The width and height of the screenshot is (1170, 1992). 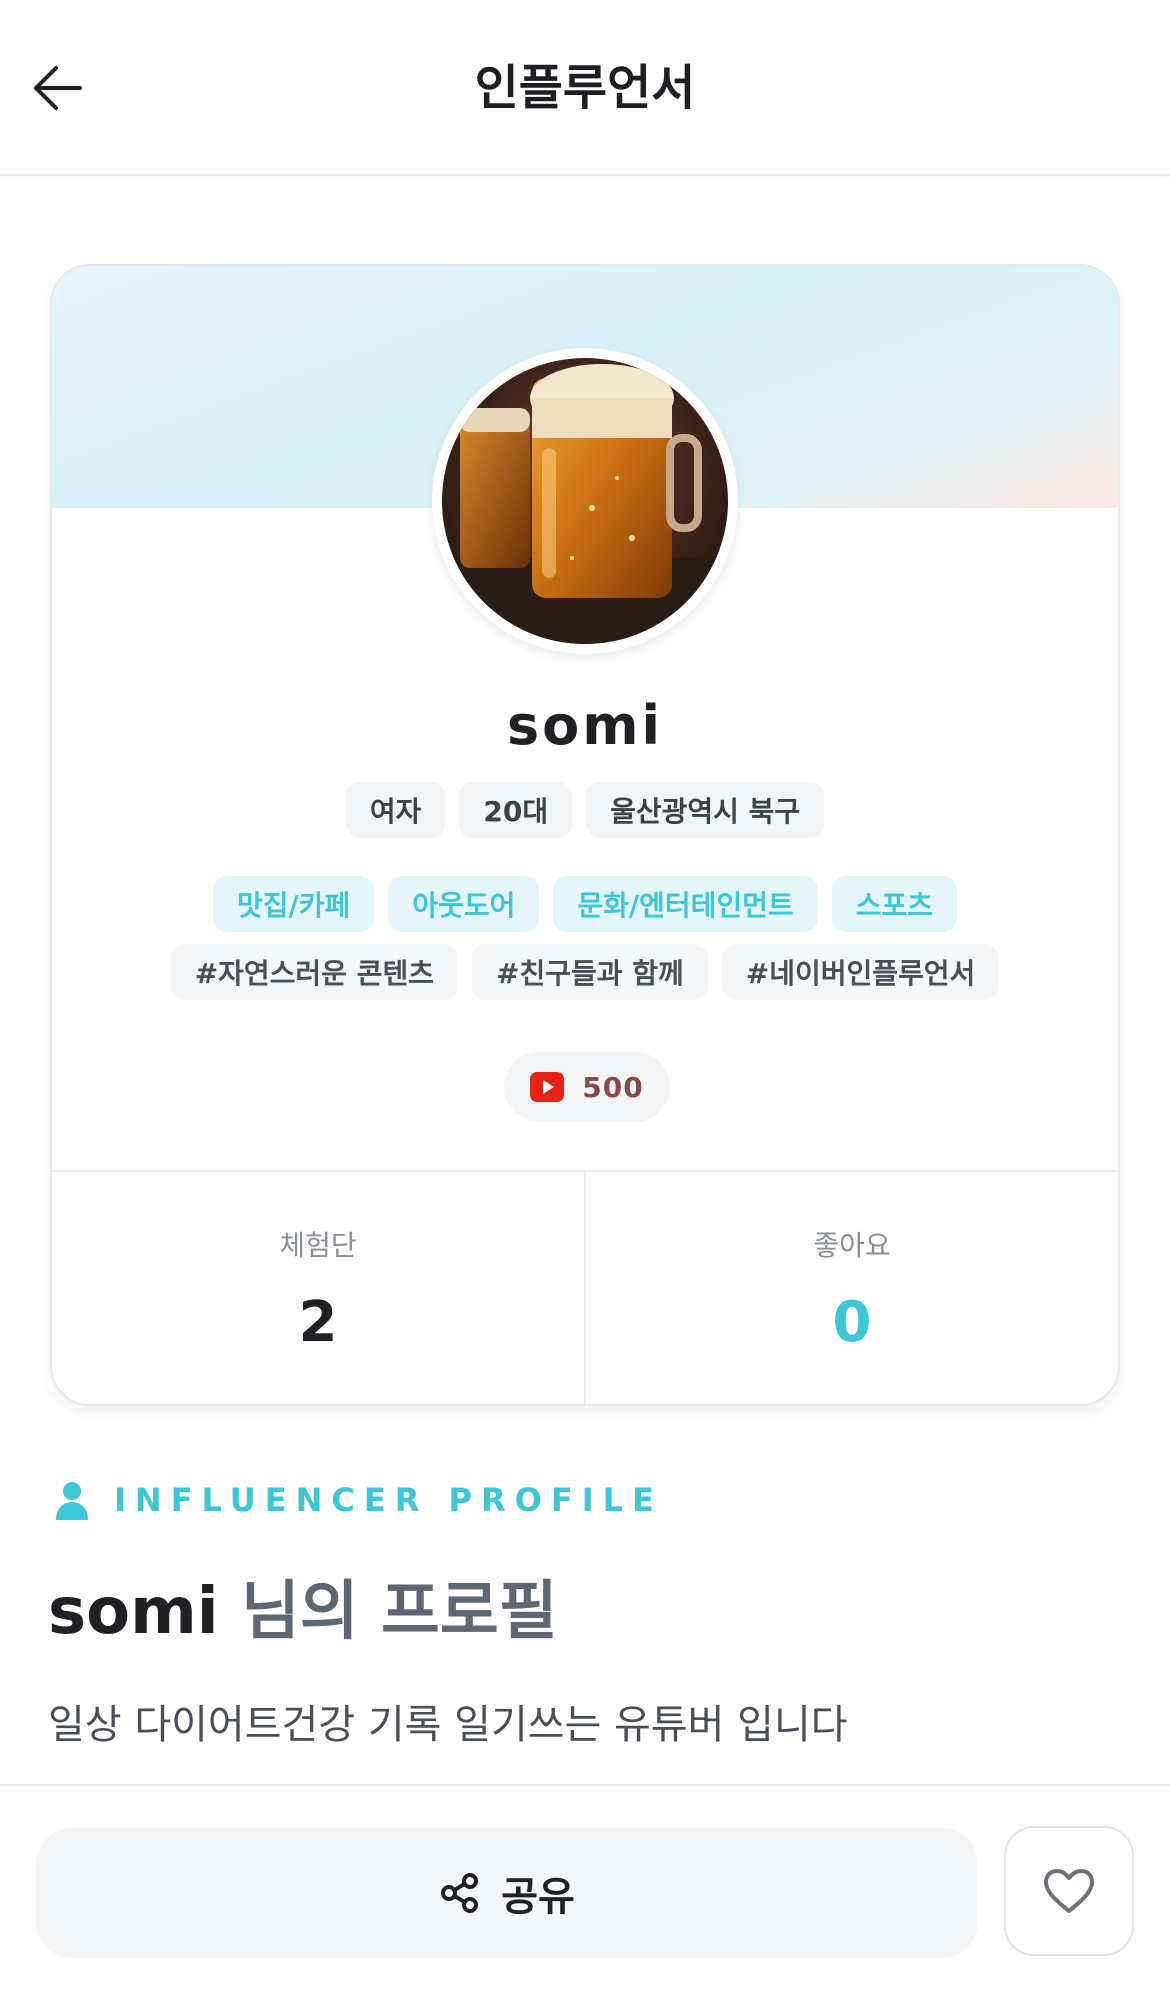 What do you see at coordinates (460, 1893) in the screenshot?
I see `share-icon` at bounding box center [460, 1893].